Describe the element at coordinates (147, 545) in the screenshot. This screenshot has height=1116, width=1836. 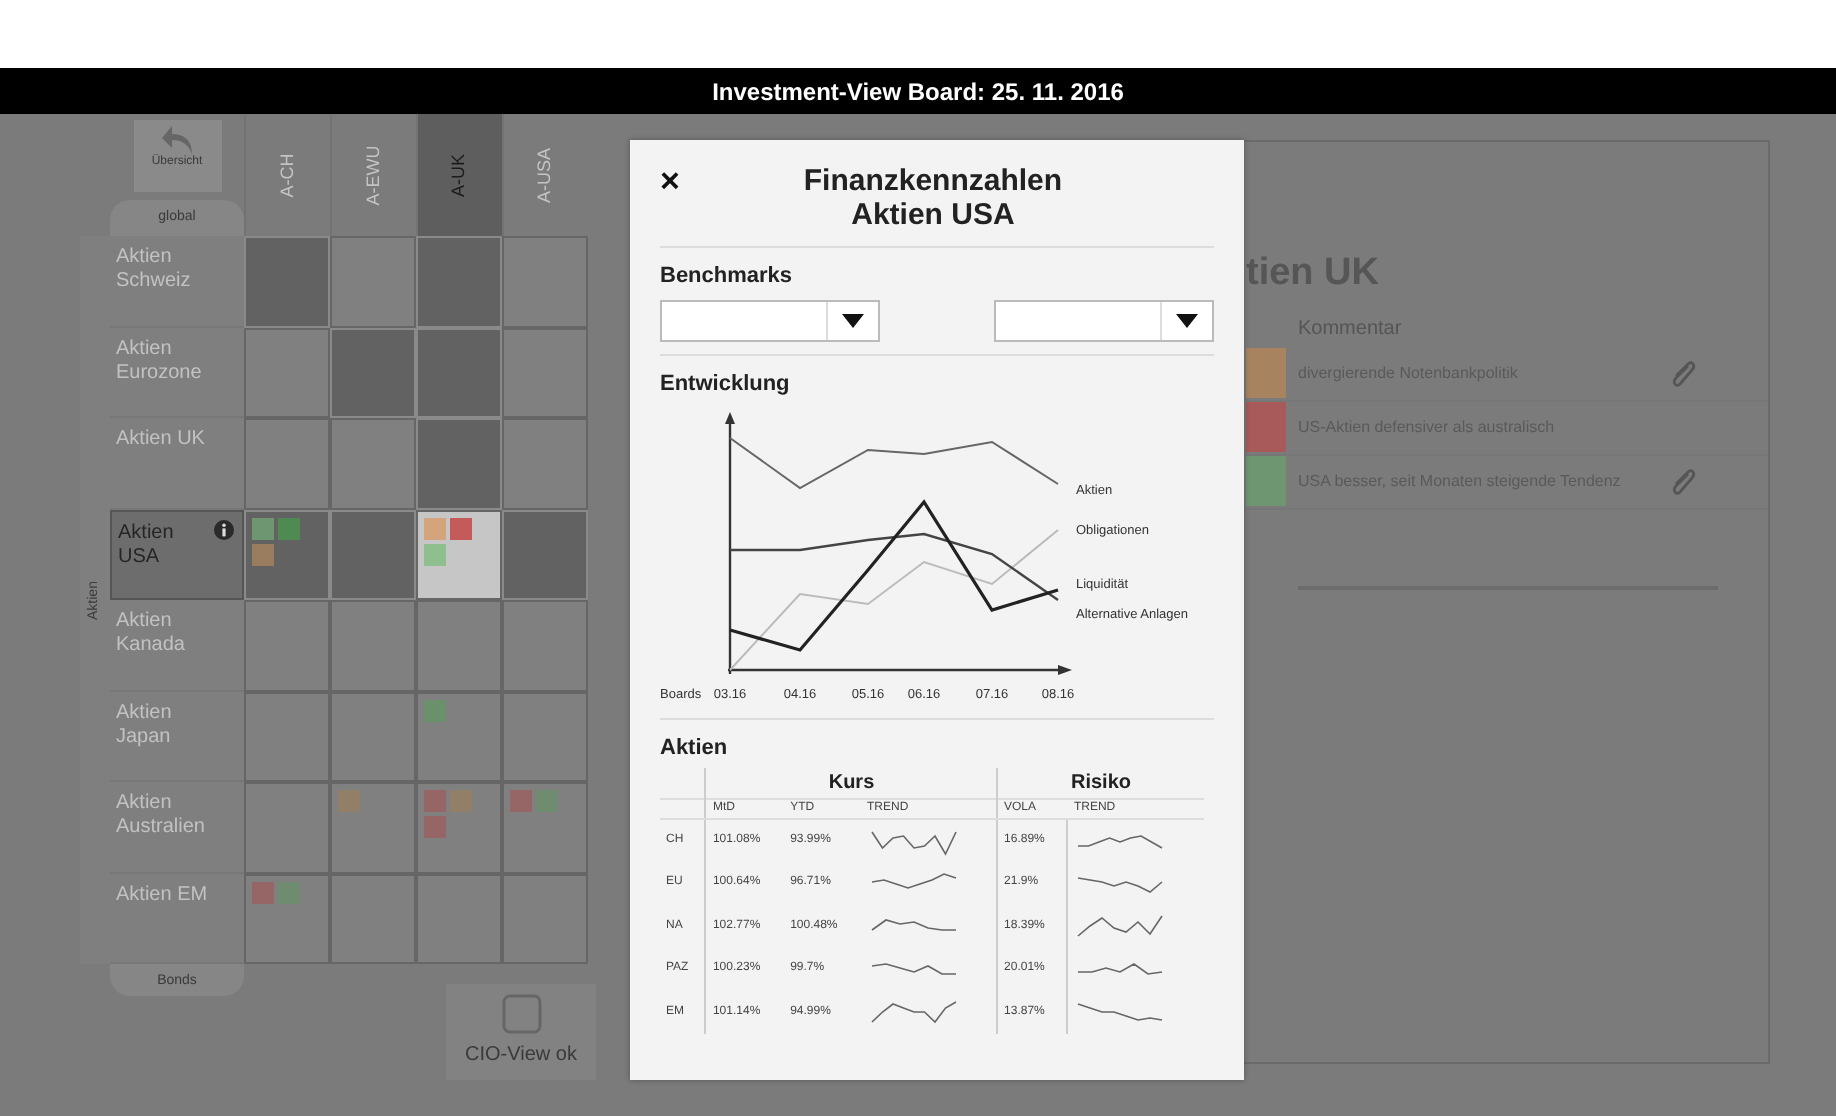
I see `row-label: Aktien USA` at that location.